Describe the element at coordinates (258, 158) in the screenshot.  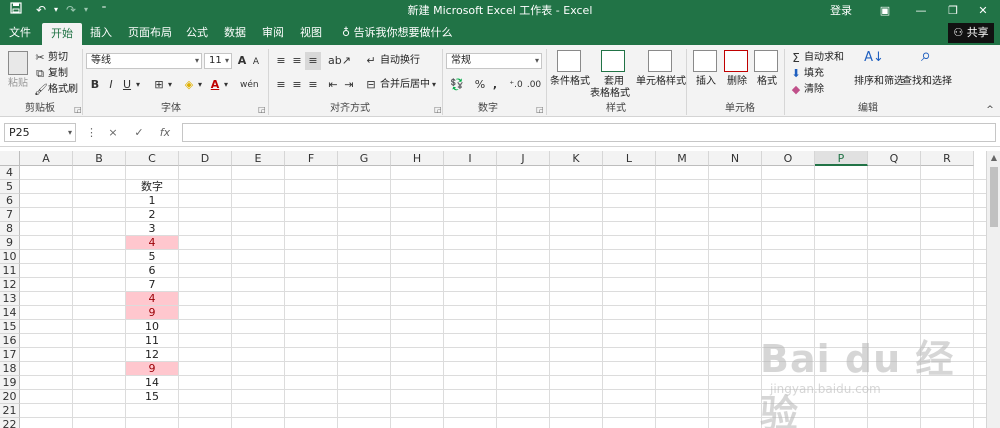
I see `column-header: E` at that location.